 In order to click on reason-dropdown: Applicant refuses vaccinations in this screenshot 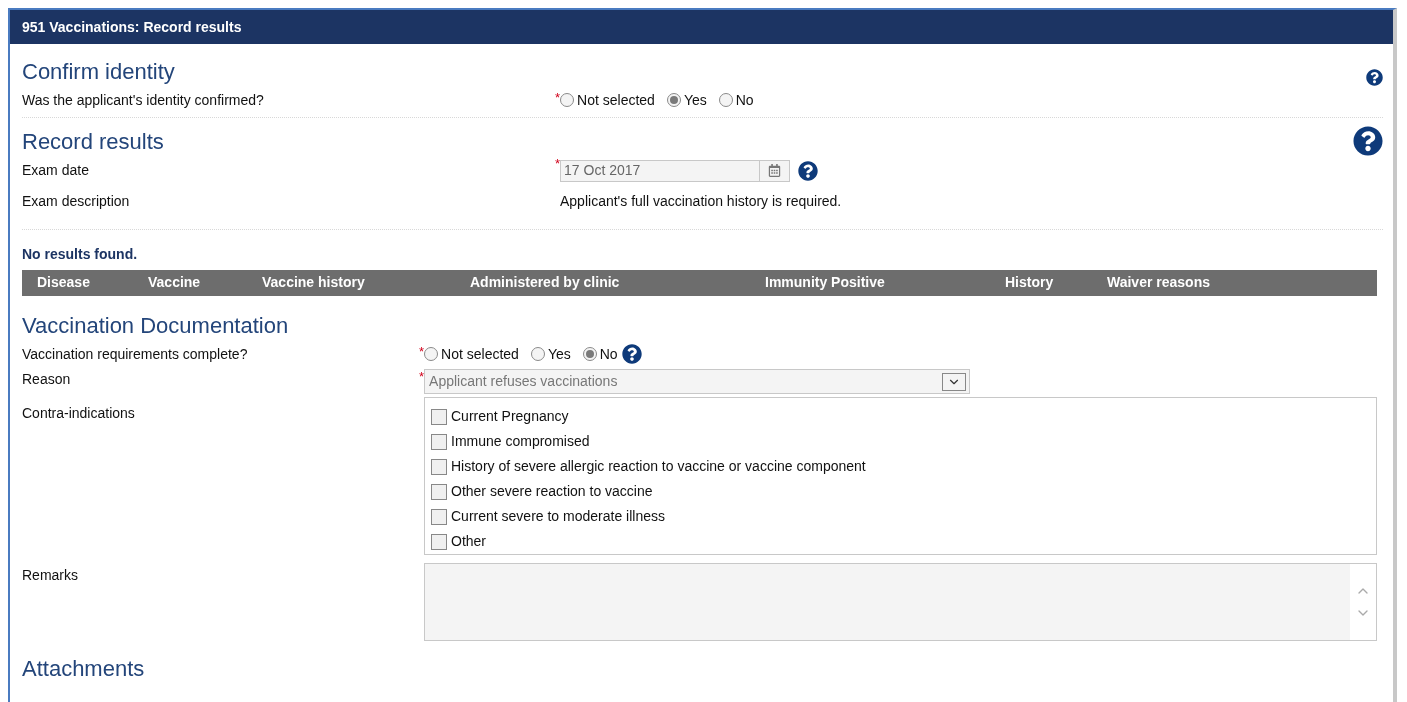, I will do `click(697, 381)`.